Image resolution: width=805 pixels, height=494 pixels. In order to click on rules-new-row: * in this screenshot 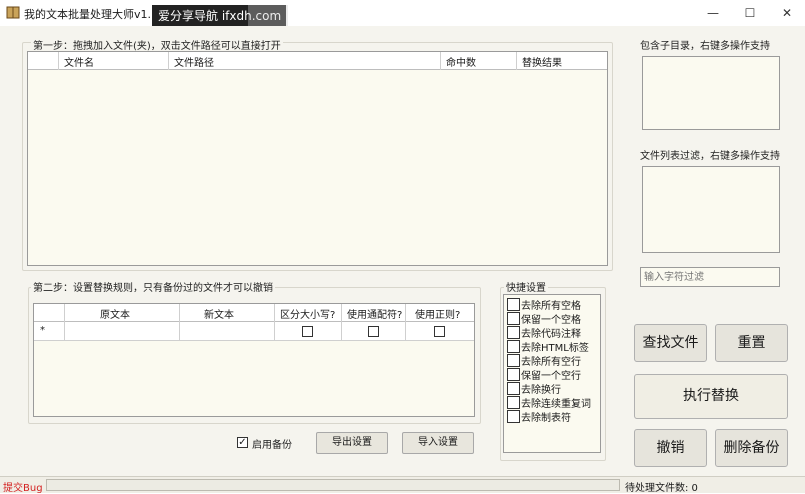, I will do `click(254, 331)`.